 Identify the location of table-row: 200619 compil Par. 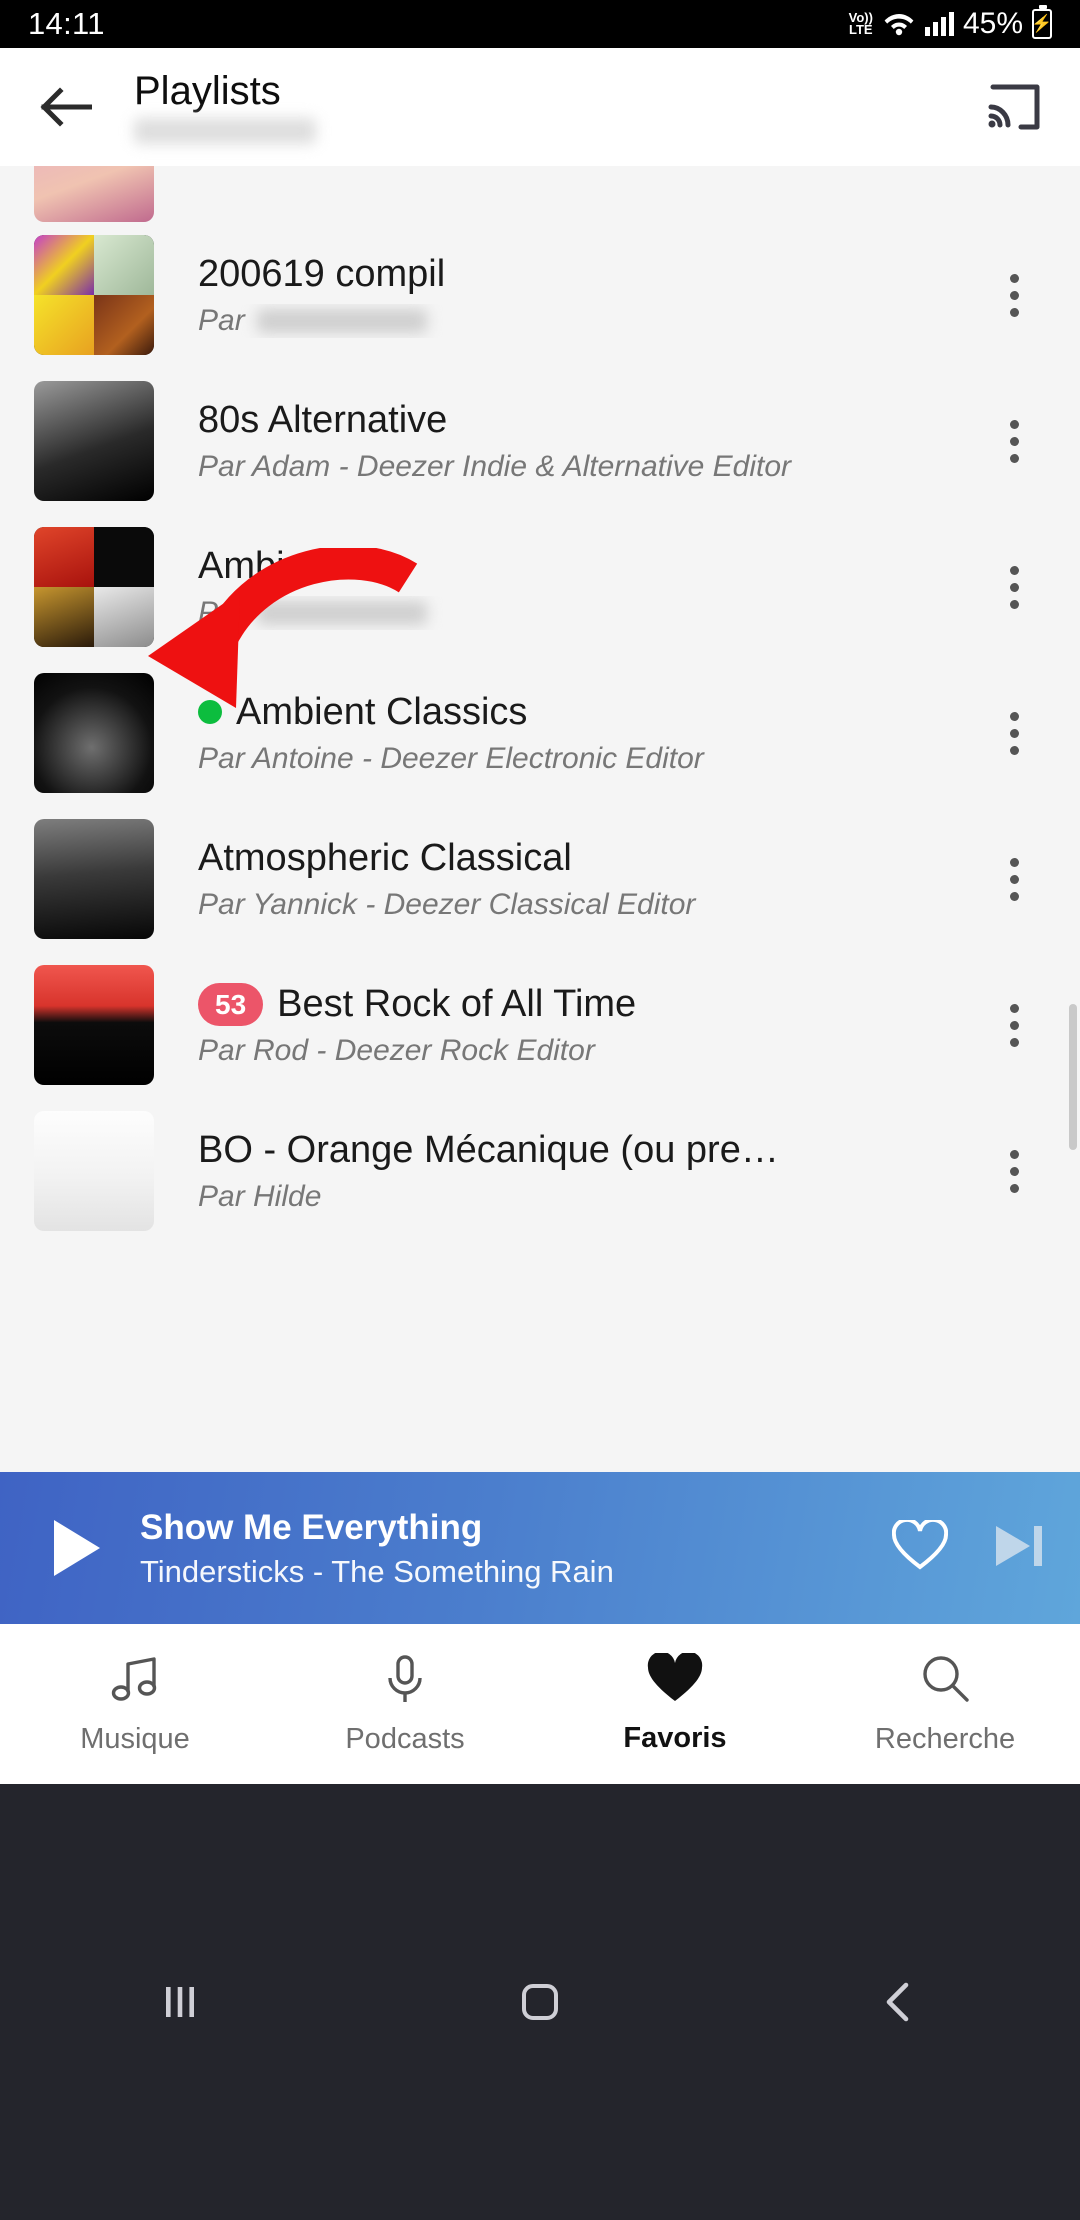
(540, 295).